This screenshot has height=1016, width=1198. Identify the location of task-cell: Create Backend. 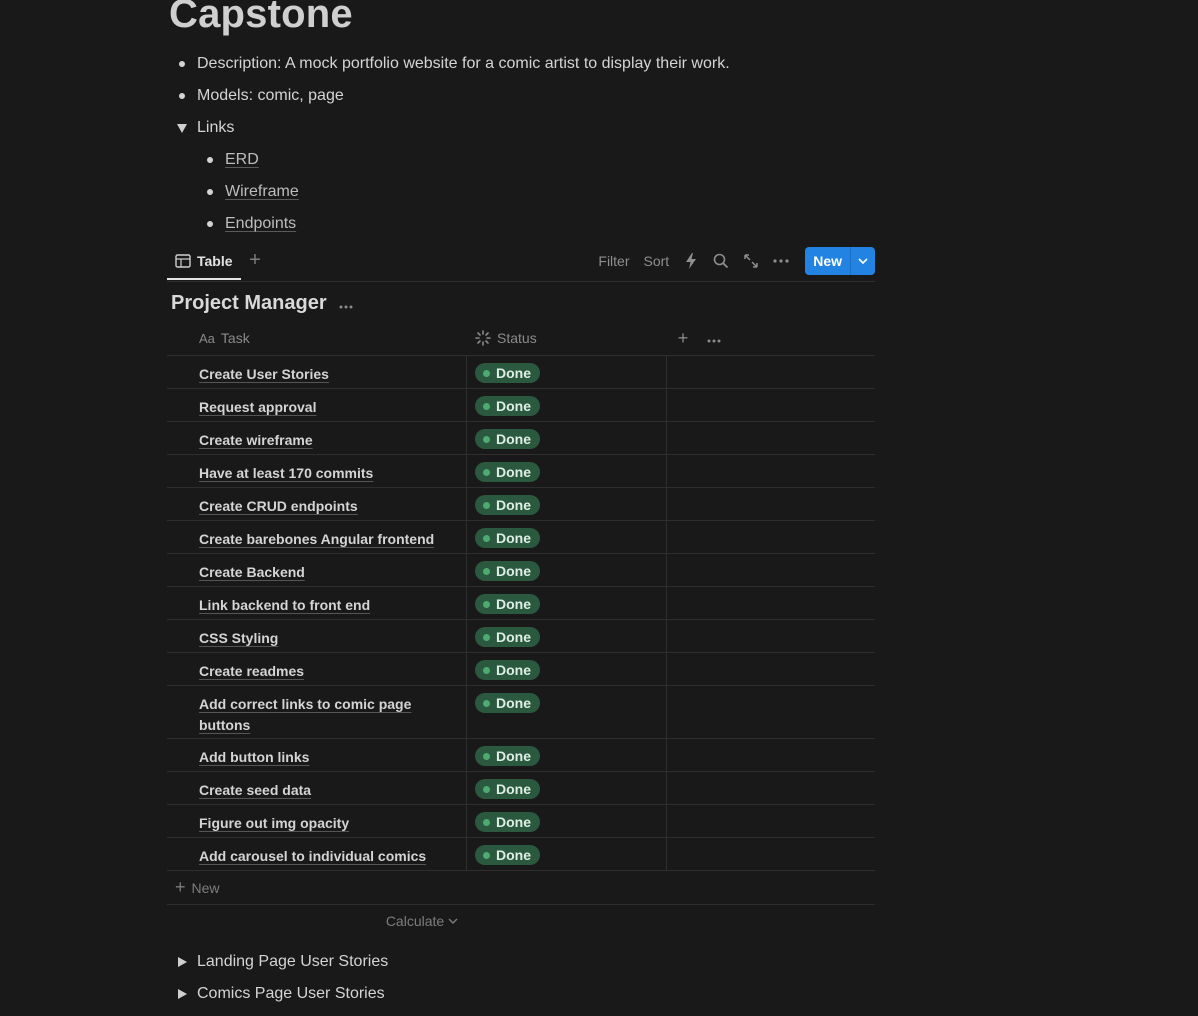
(317, 570).